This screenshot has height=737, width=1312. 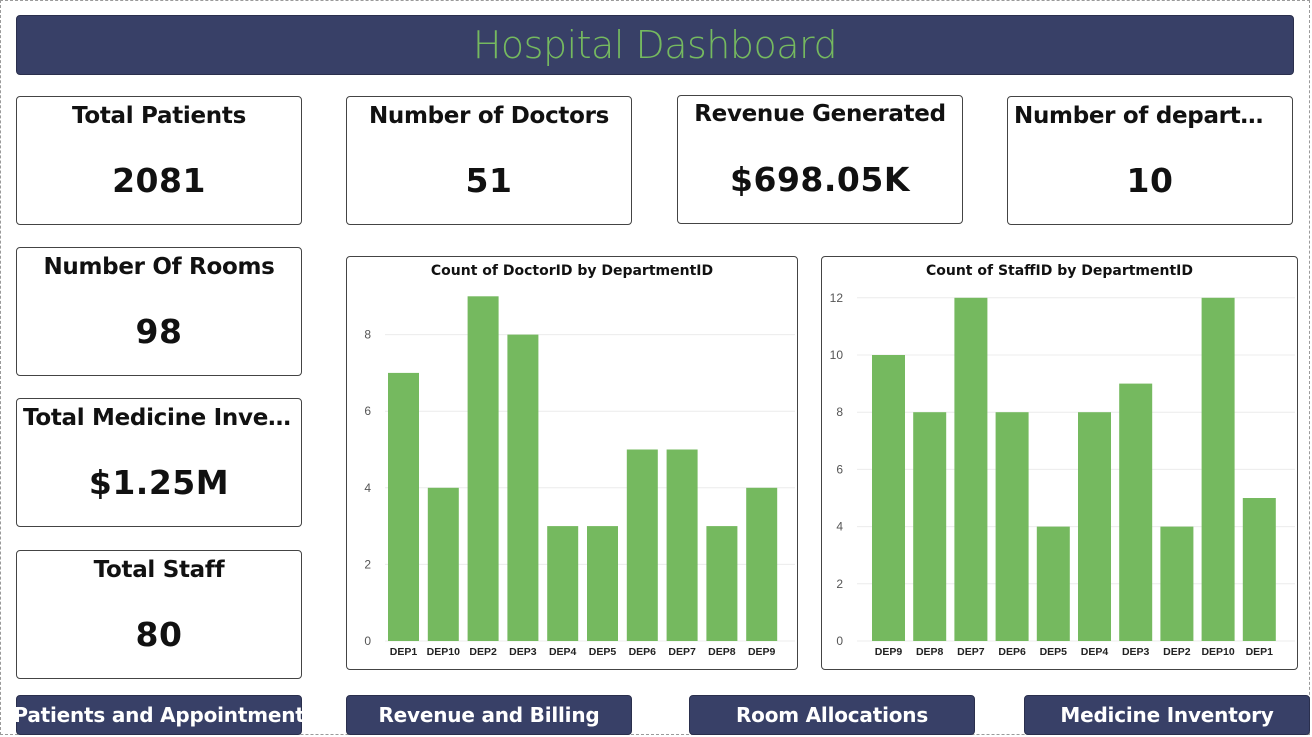 What do you see at coordinates (1150, 160) in the screenshot?
I see `kpi-card-number-of-departments: Number of departme... 10` at bounding box center [1150, 160].